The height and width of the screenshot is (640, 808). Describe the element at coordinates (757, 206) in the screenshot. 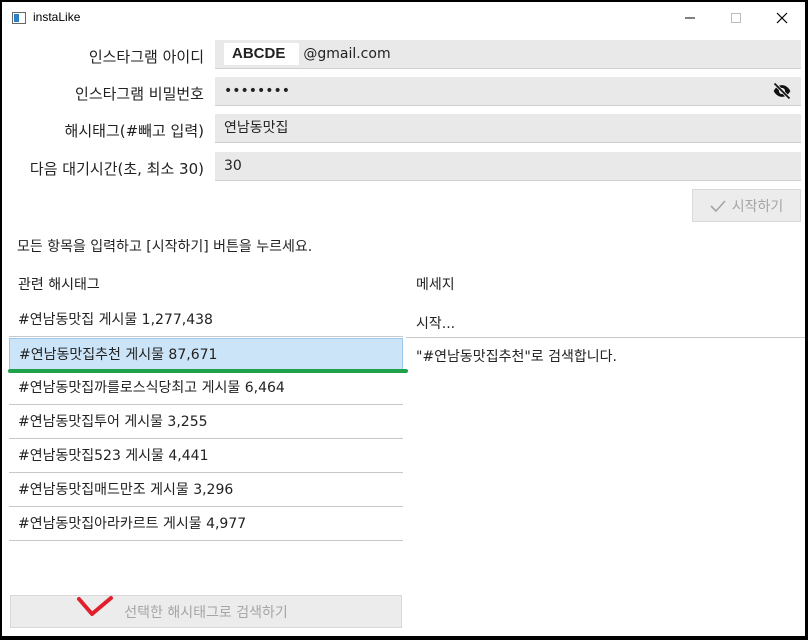

I see `start-button-label: 시작하기` at that location.